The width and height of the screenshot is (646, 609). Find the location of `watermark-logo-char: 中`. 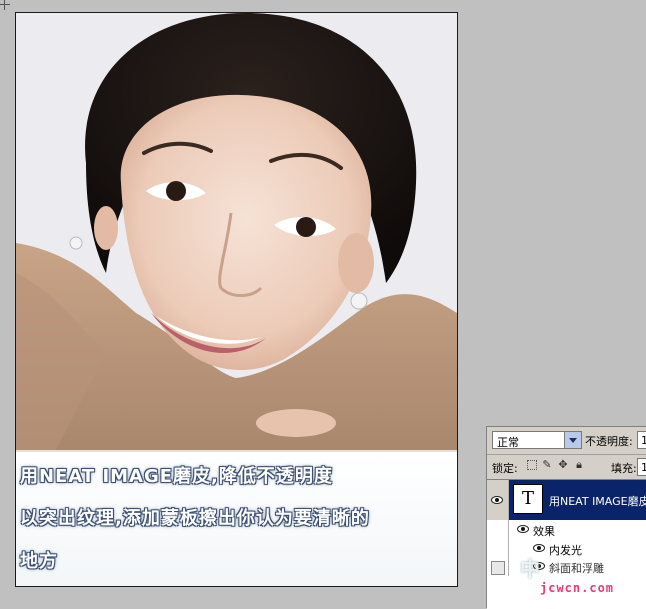

watermark-logo-char: 中 is located at coordinates (530, 569).